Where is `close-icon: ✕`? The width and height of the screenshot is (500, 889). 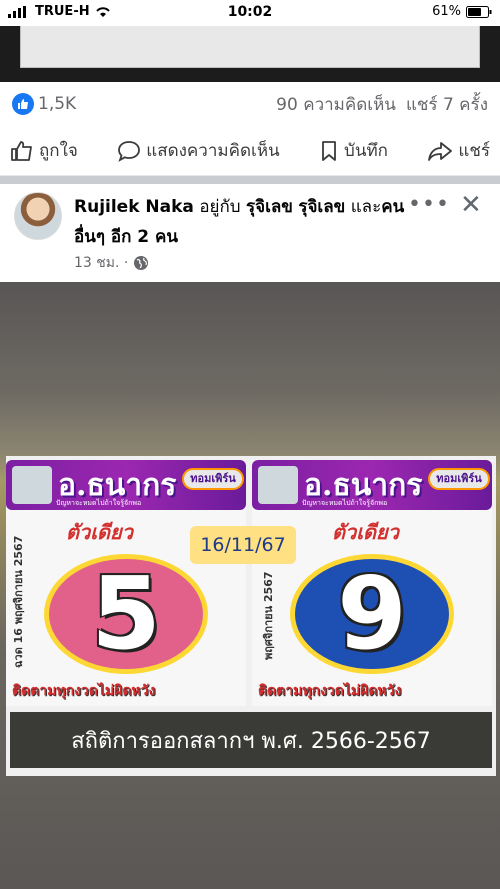 close-icon: ✕ is located at coordinates (471, 205).